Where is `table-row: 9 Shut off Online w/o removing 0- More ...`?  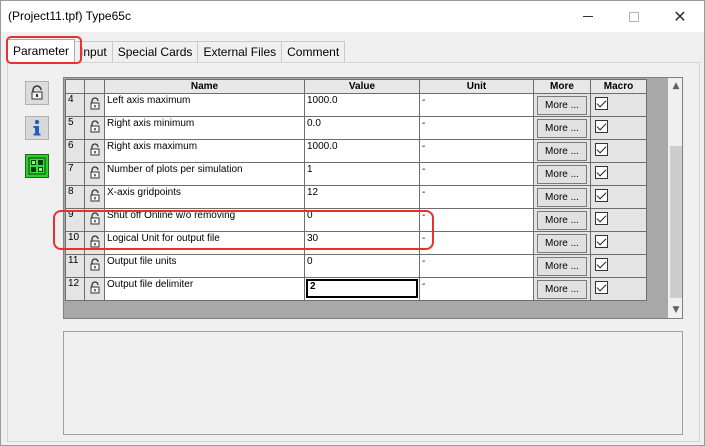
table-row: 9 Shut off Online w/o removing 0- More ... is located at coordinates (356, 220).